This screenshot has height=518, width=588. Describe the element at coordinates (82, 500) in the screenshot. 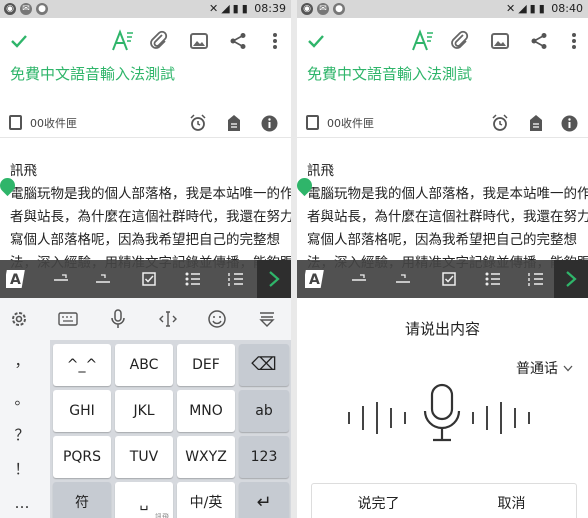

I see `symbols-key: 符` at that location.